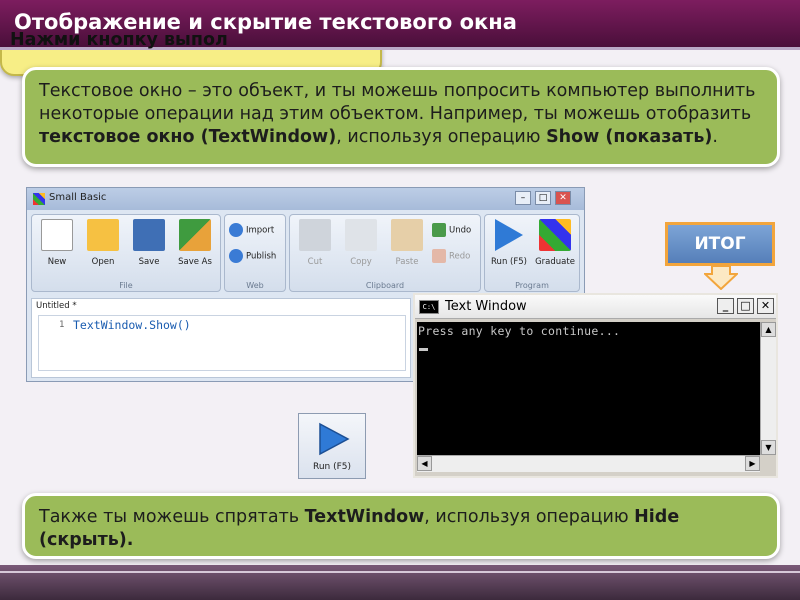 The image size is (800, 600). What do you see at coordinates (768, 447) in the screenshot?
I see `scroll-down-icon: ▼` at bounding box center [768, 447].